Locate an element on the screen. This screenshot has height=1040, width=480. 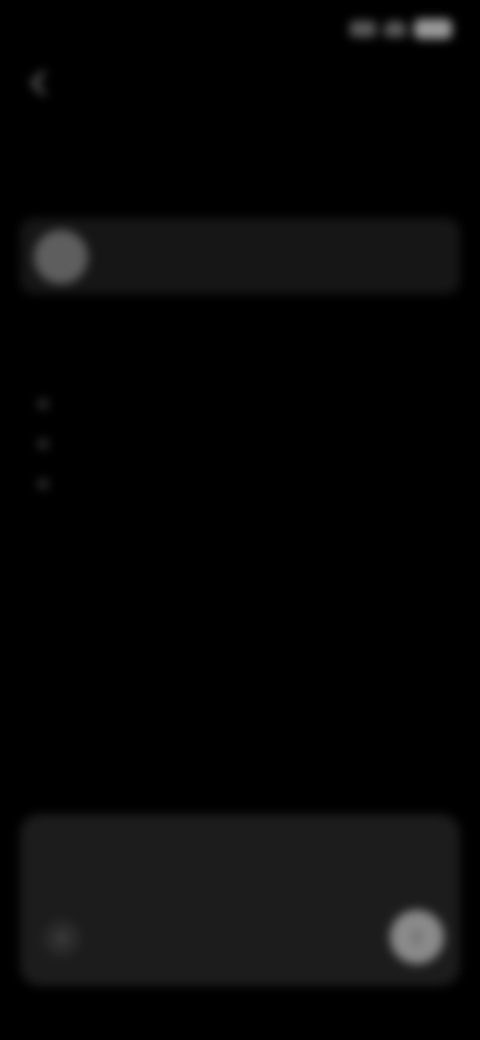
plus-icon: + is located at coordinates (62, 938).